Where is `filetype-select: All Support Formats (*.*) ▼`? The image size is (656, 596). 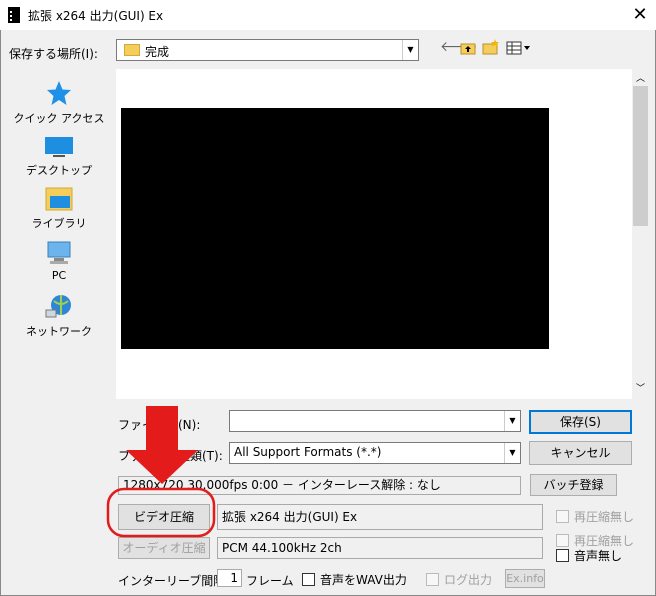 filetype-select: All Support Formats (*.*) ▼ is located at coordinates (375, 453).